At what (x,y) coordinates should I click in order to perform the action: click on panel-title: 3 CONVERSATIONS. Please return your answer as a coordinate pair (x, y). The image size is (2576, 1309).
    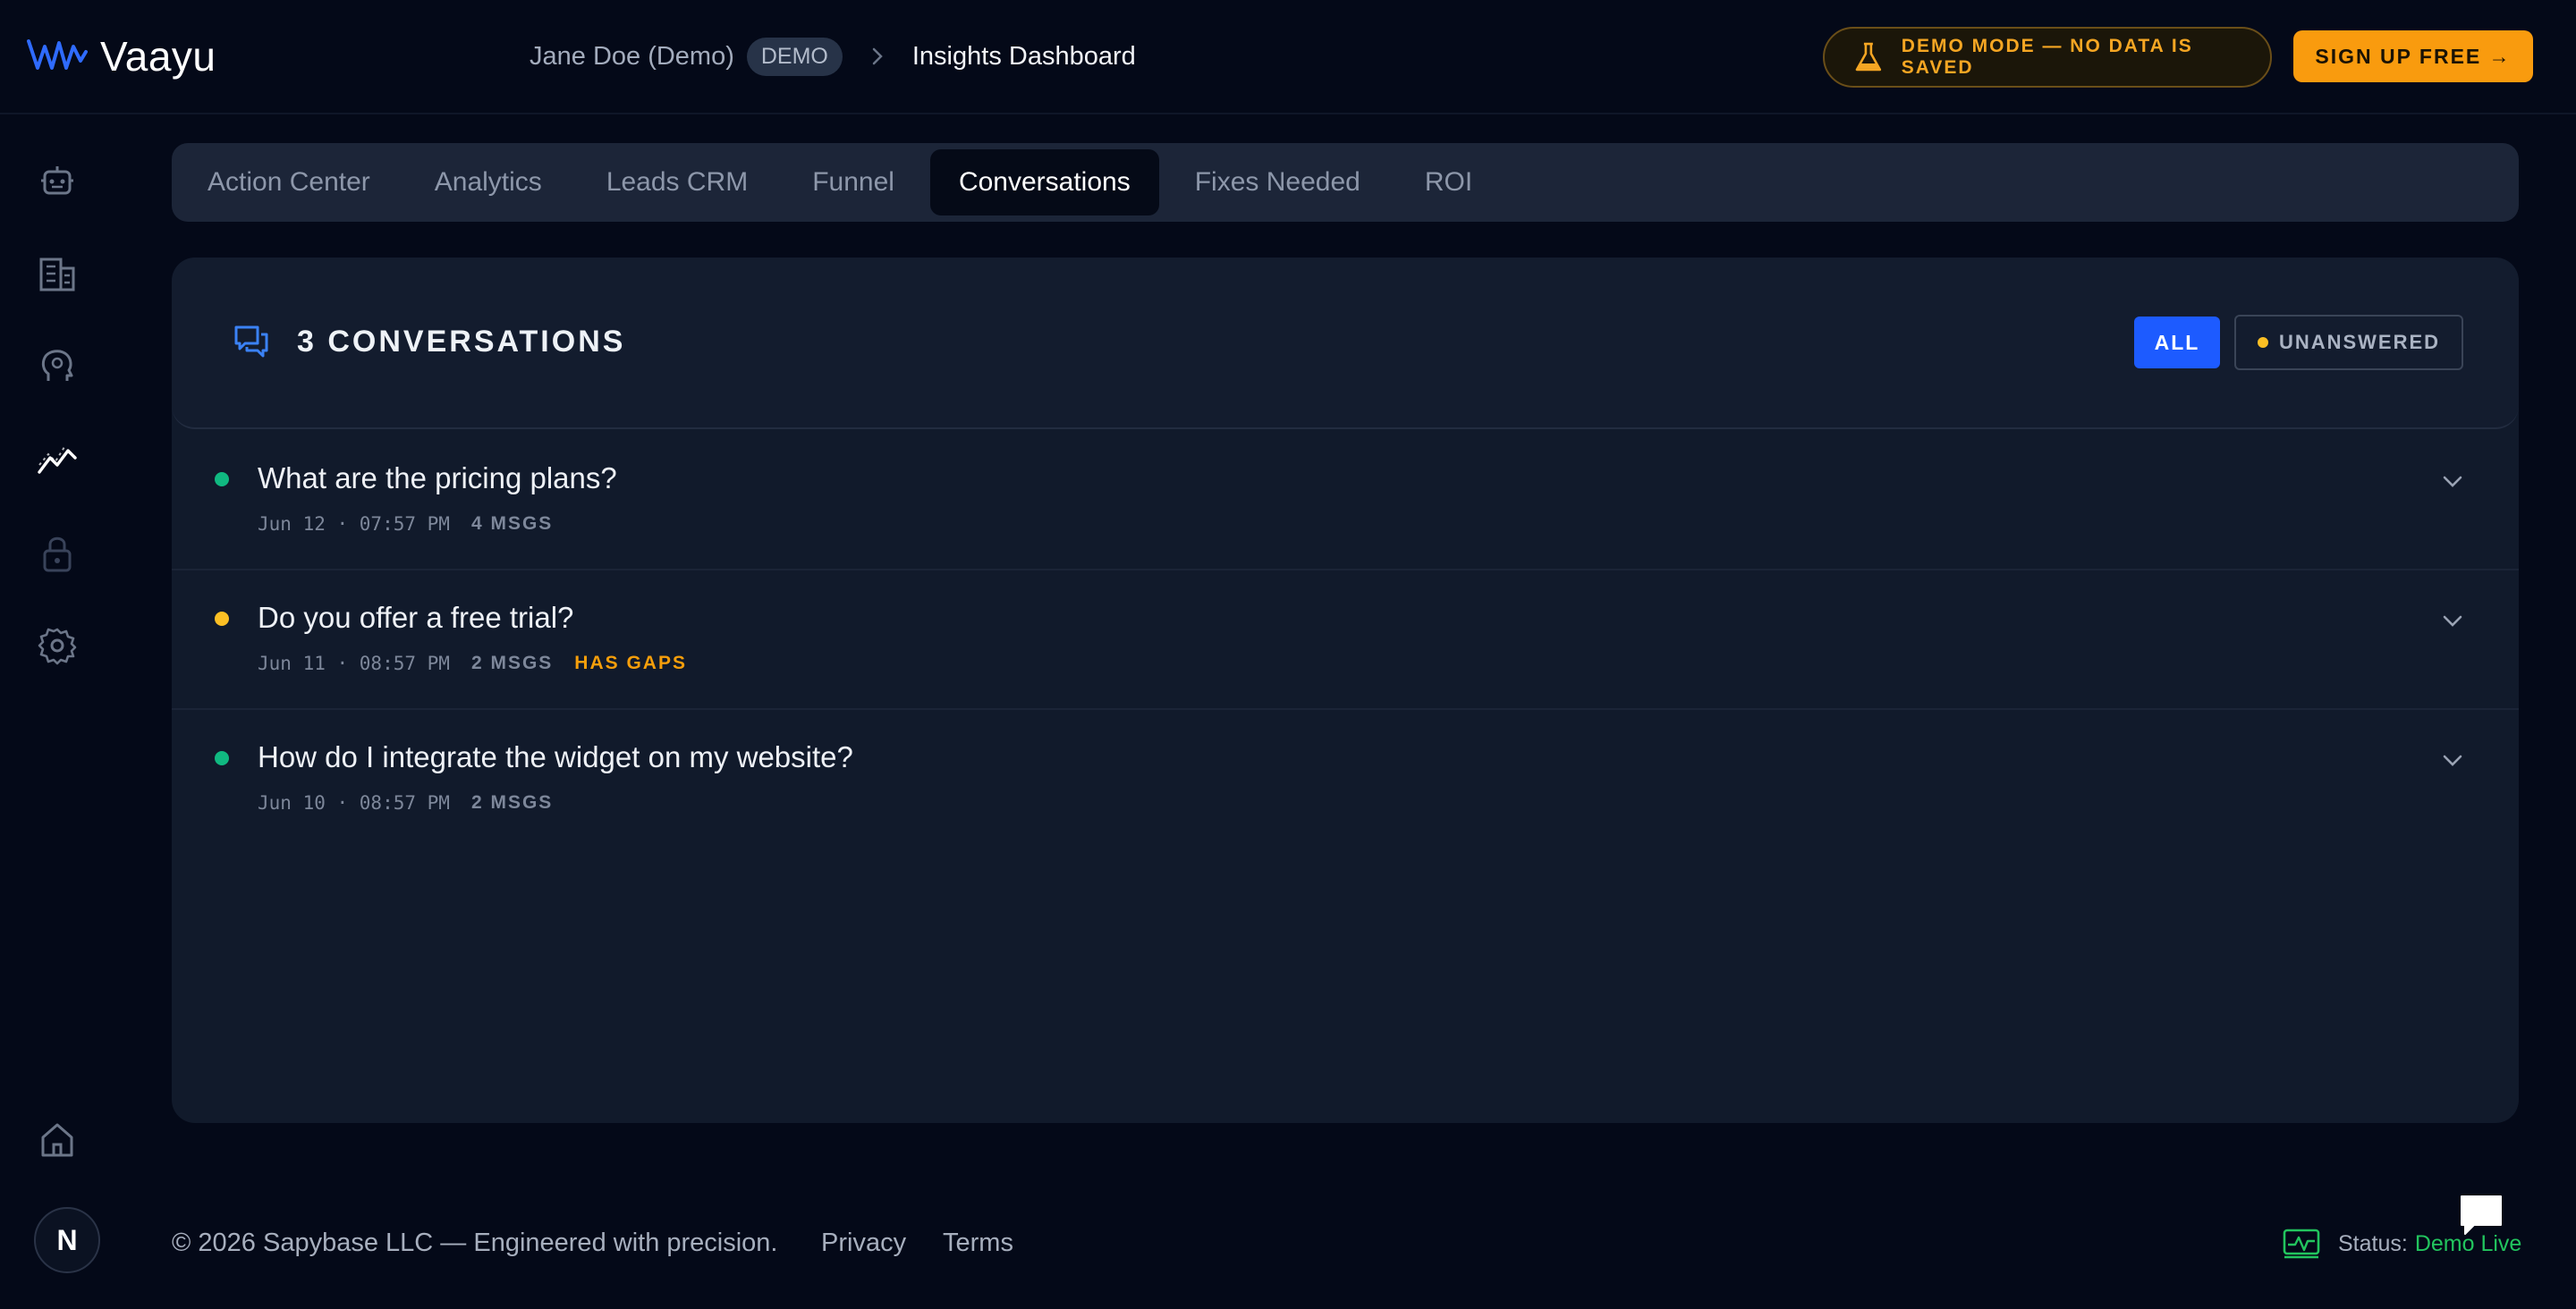
    Looking at the image, I should click on (429, 341).